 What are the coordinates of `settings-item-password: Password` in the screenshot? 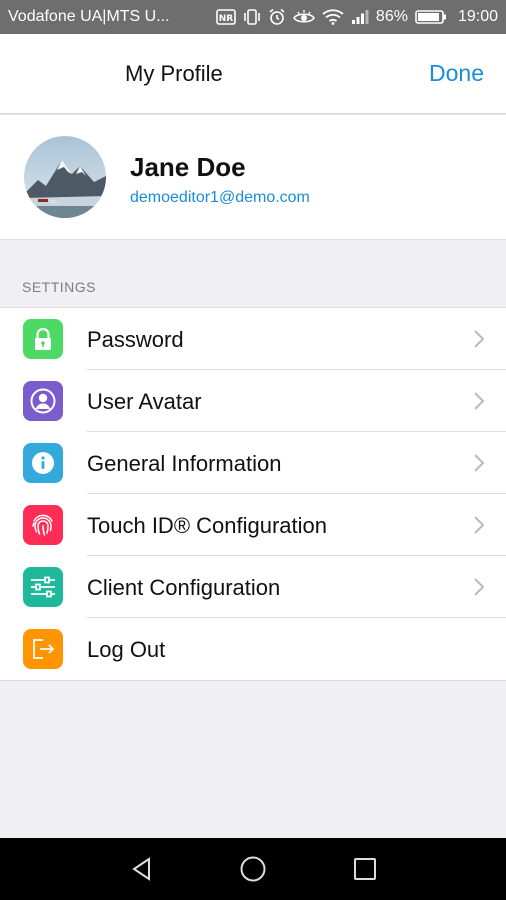 It's located at (253, 339).